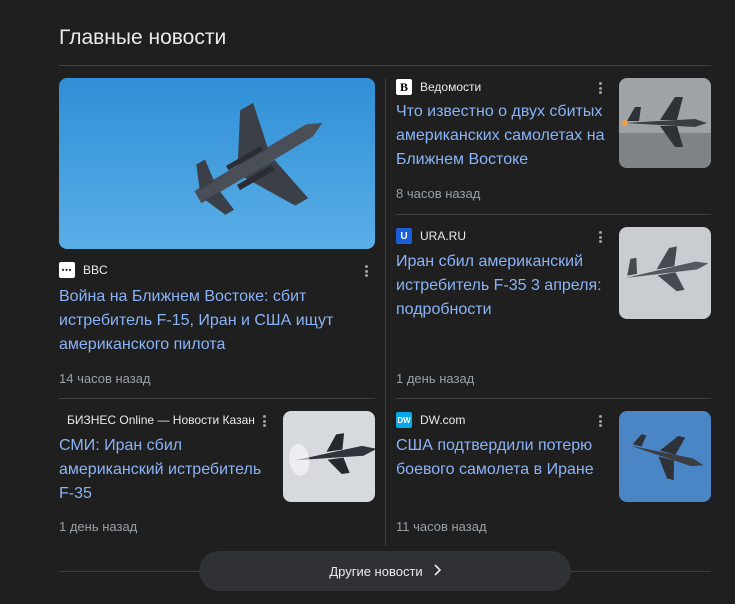  Describe the element at coordinates (67, 270) in the screenshot. I see `bbc-logo-icon: ▪▪▪` at that location.